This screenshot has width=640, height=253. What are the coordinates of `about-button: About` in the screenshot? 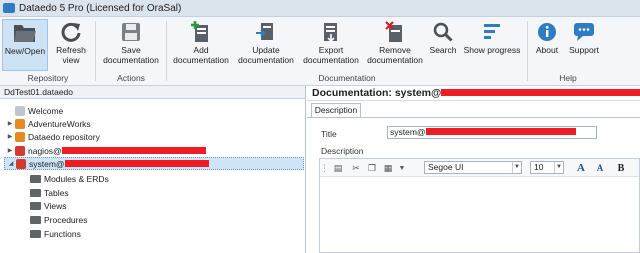 It's located at (547, 45).